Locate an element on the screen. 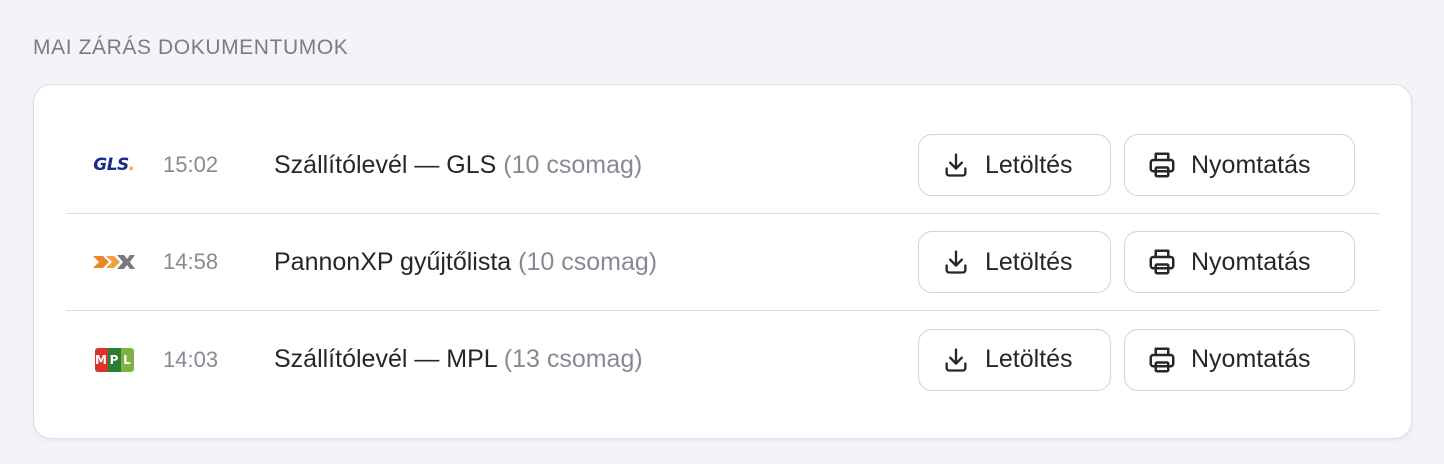 Image resolution: width=1444 pixels, height=464 pixels. document-title: PannonXP gyűjtőlista (10 csomag) is located at coordinates (465, 262).